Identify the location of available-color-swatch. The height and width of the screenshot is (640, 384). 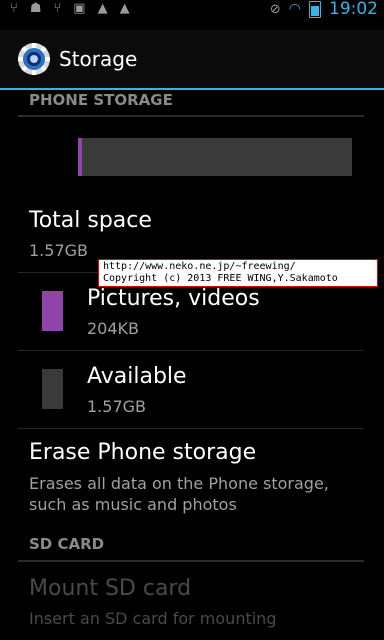
(52, 389).